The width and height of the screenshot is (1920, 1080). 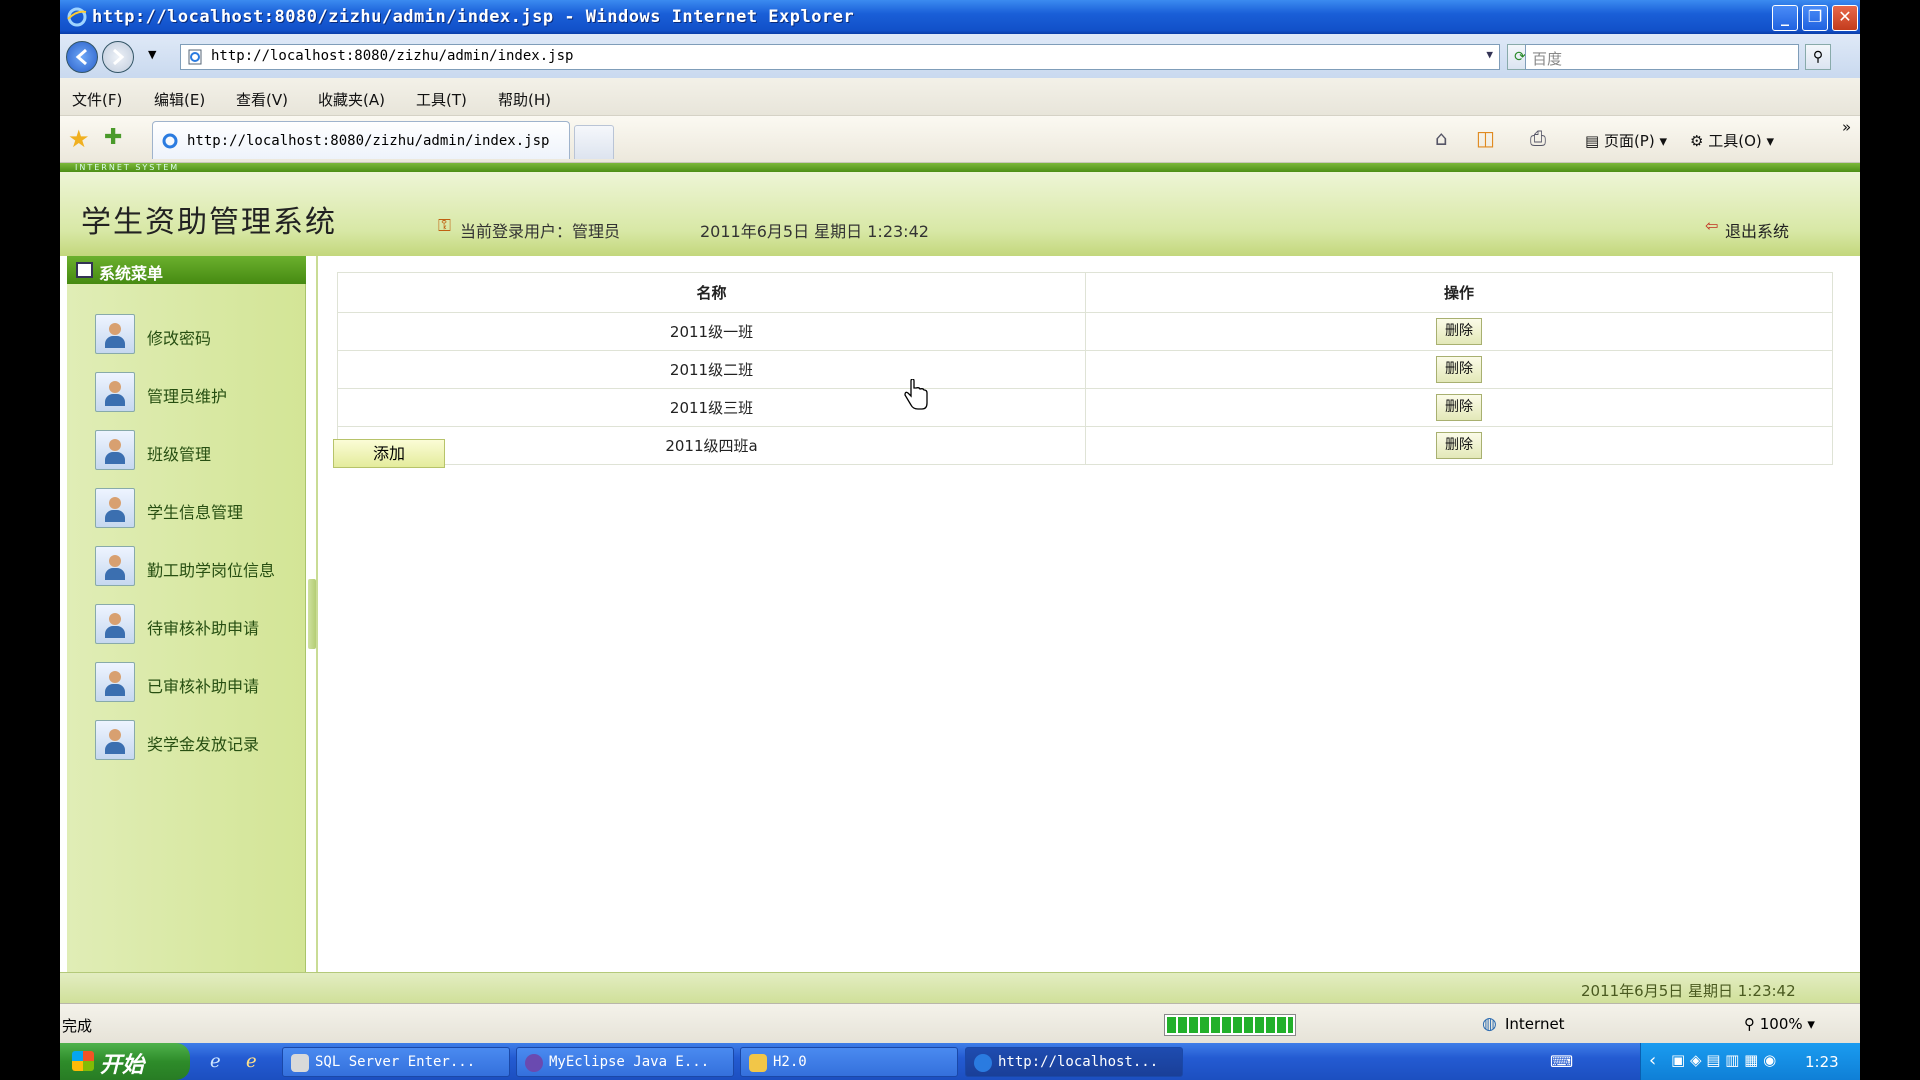 What do you see at coordinates (1561, 1061) in the screenshot?
I see `keyboard-icon: ⌨` at bounding box center [1561, 1061].